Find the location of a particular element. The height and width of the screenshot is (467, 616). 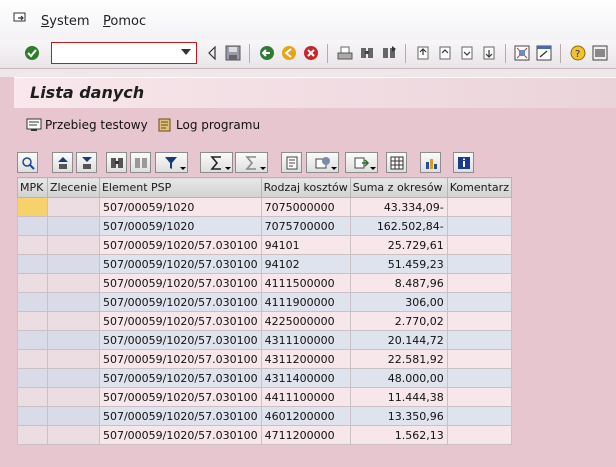

program-log-button: Log programu is located at coordinates (208, 125).